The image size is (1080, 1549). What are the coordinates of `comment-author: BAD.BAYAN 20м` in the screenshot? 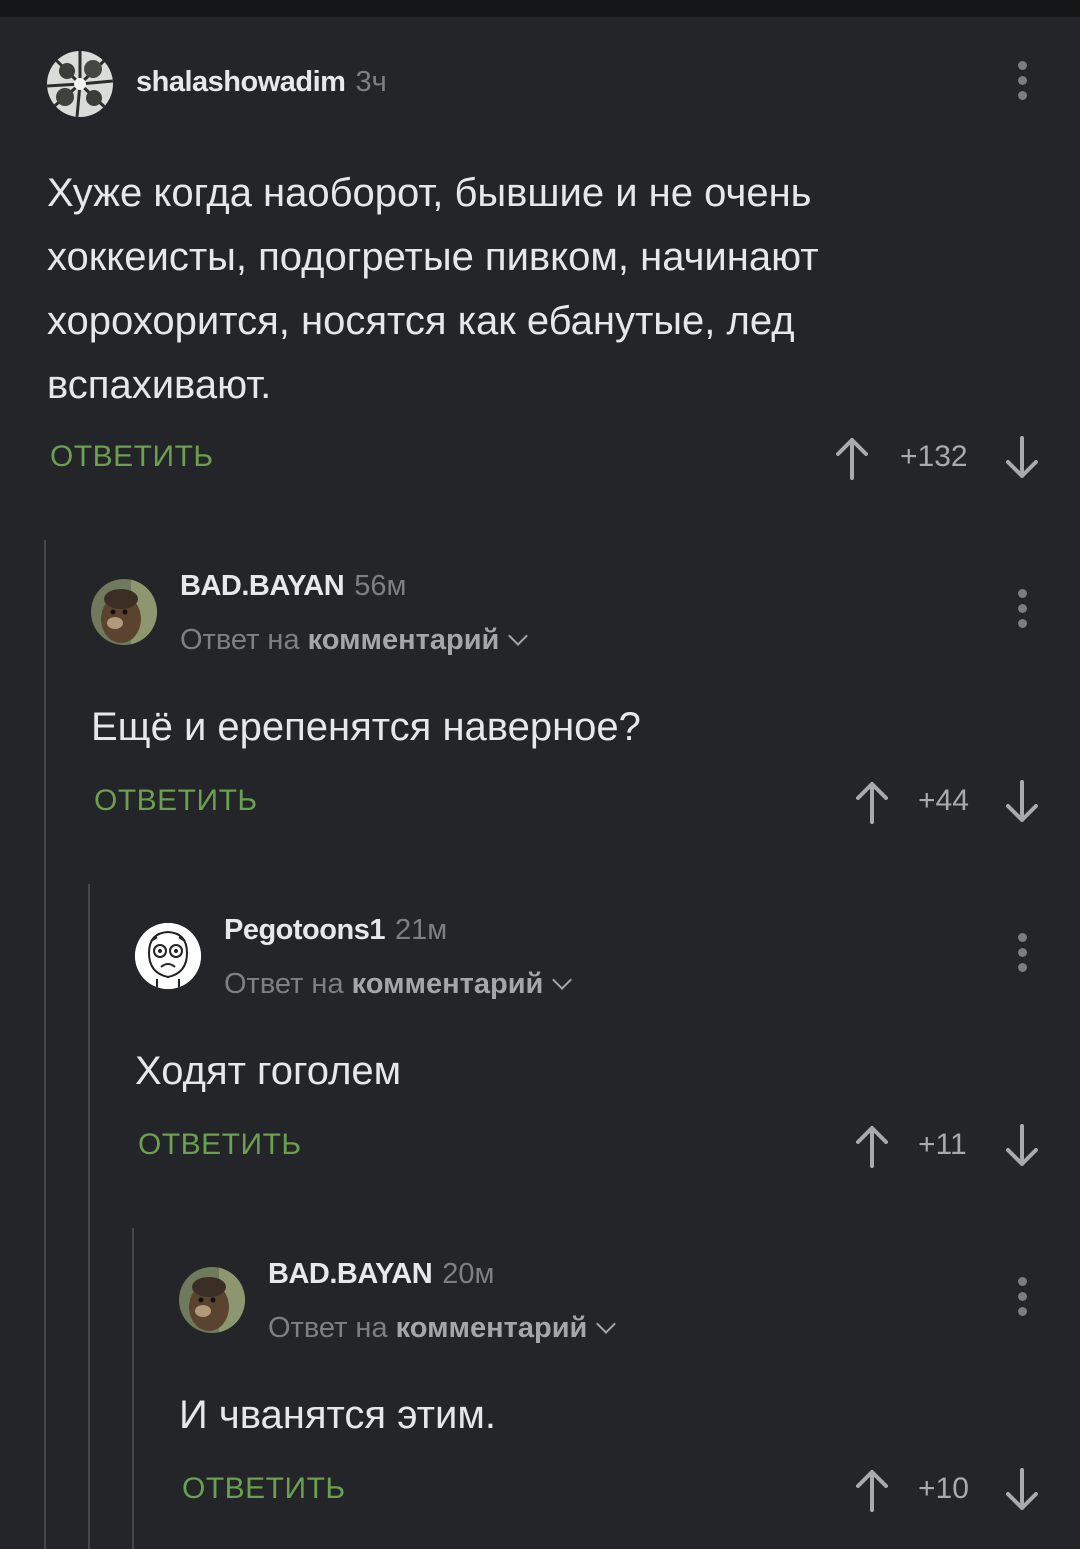 It's located at (381, 1274).